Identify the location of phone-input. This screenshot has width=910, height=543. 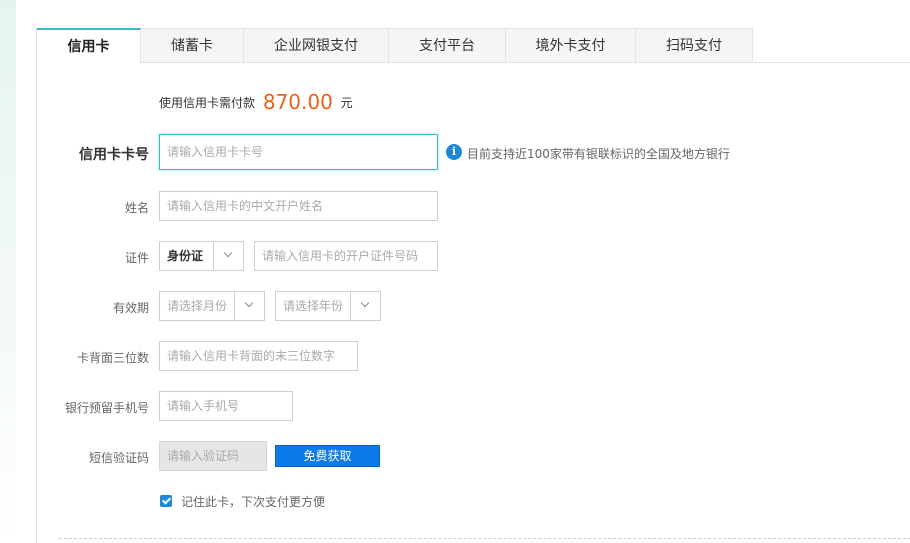
(226, 406).